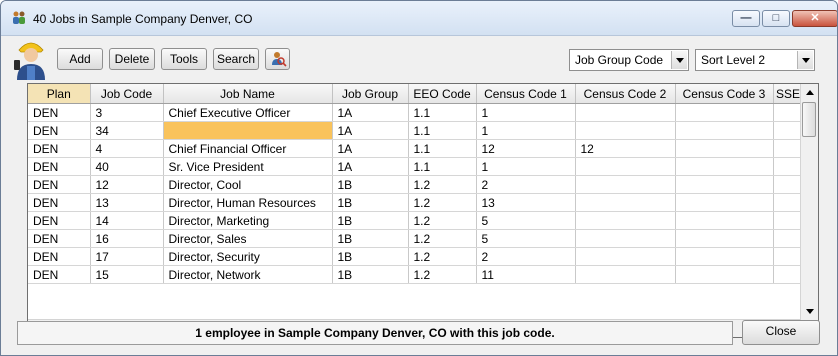  I want to click on table-cell: Chief Executive Officer, so click(248, 112).